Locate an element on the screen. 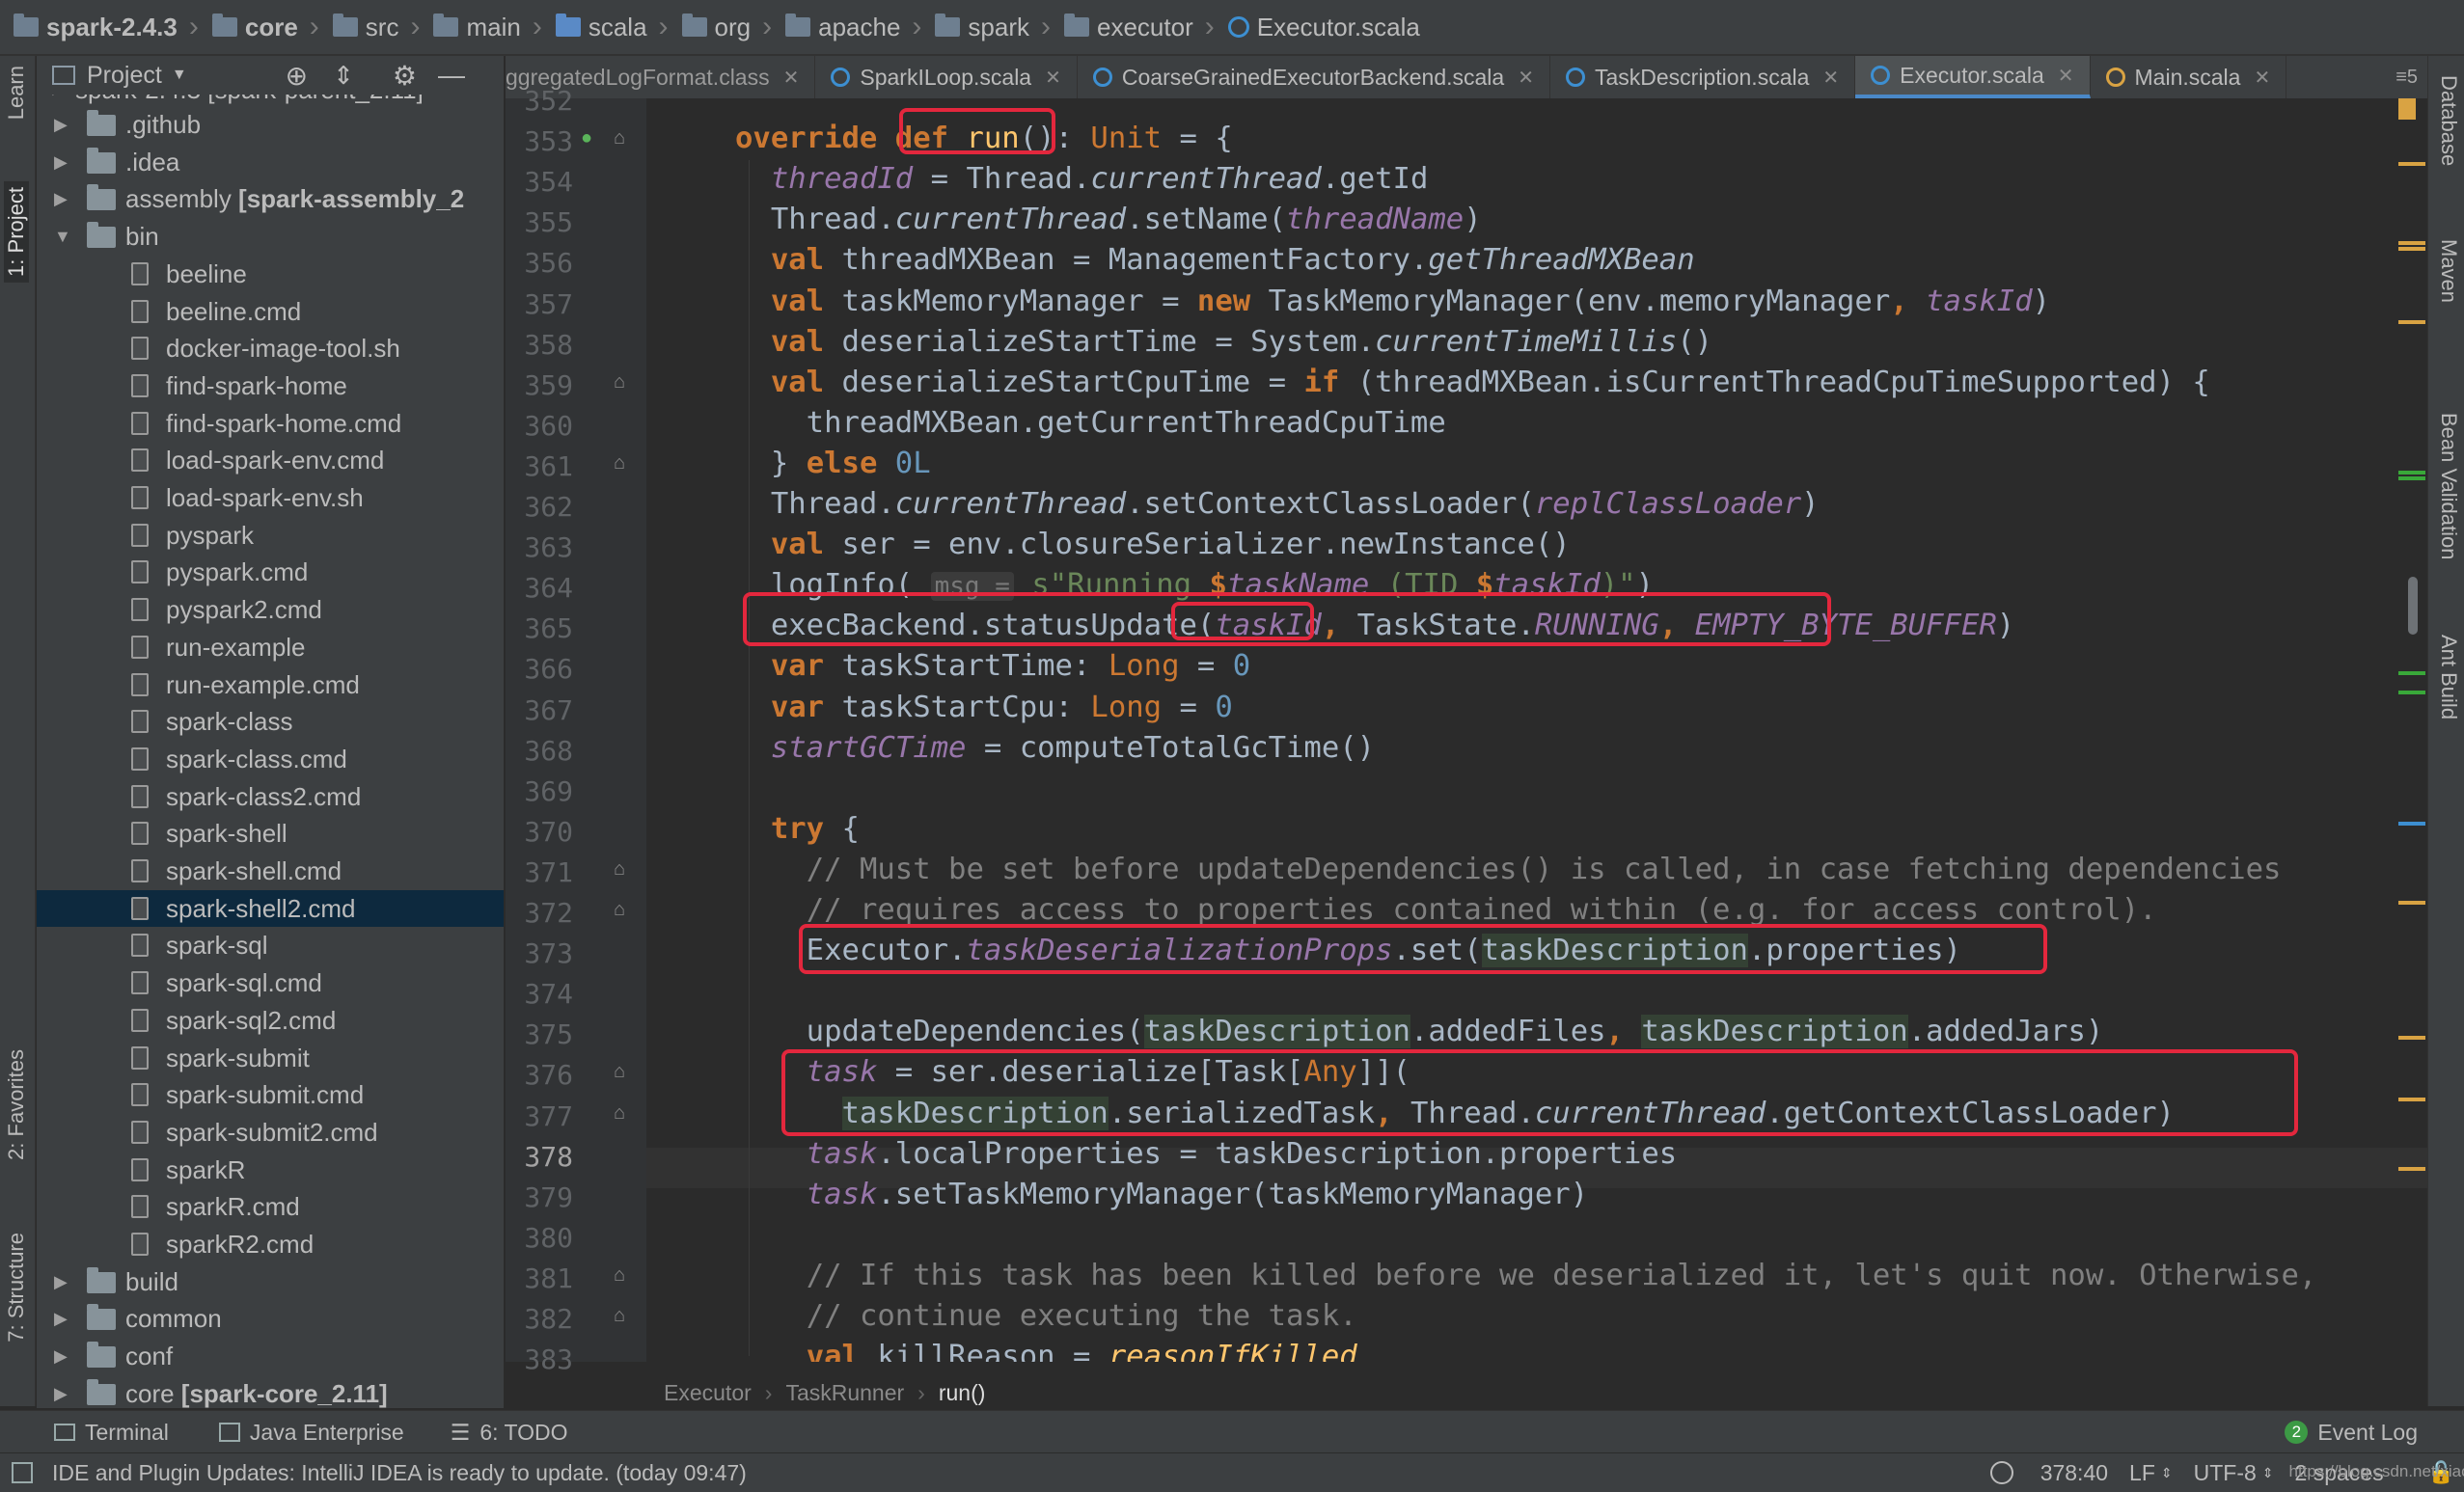  java-enterprise-tab: Java Enterprise is located at coordinates (327, 1433).